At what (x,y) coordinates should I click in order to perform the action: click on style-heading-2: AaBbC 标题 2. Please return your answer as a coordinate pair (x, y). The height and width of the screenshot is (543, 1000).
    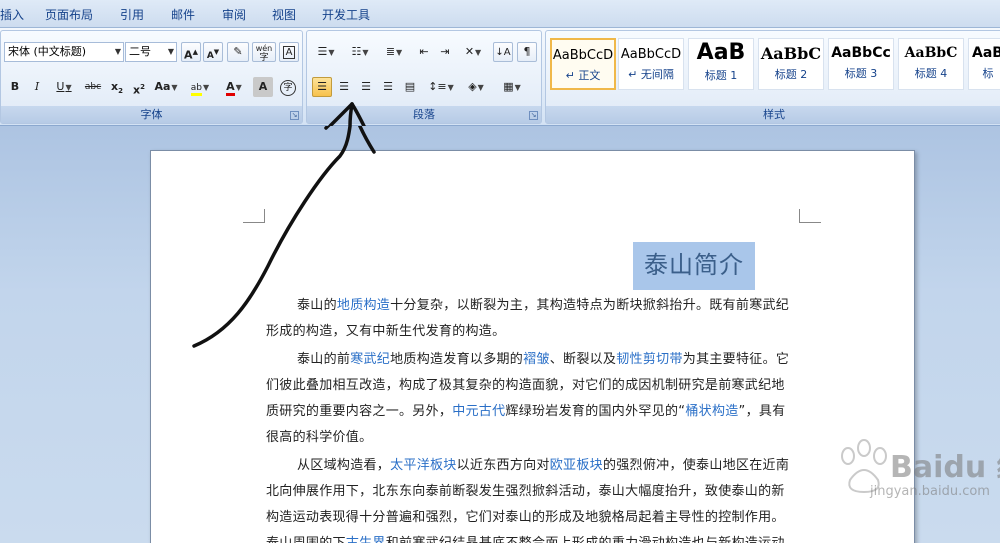
    Looking at the image, I should click on (791, 64).